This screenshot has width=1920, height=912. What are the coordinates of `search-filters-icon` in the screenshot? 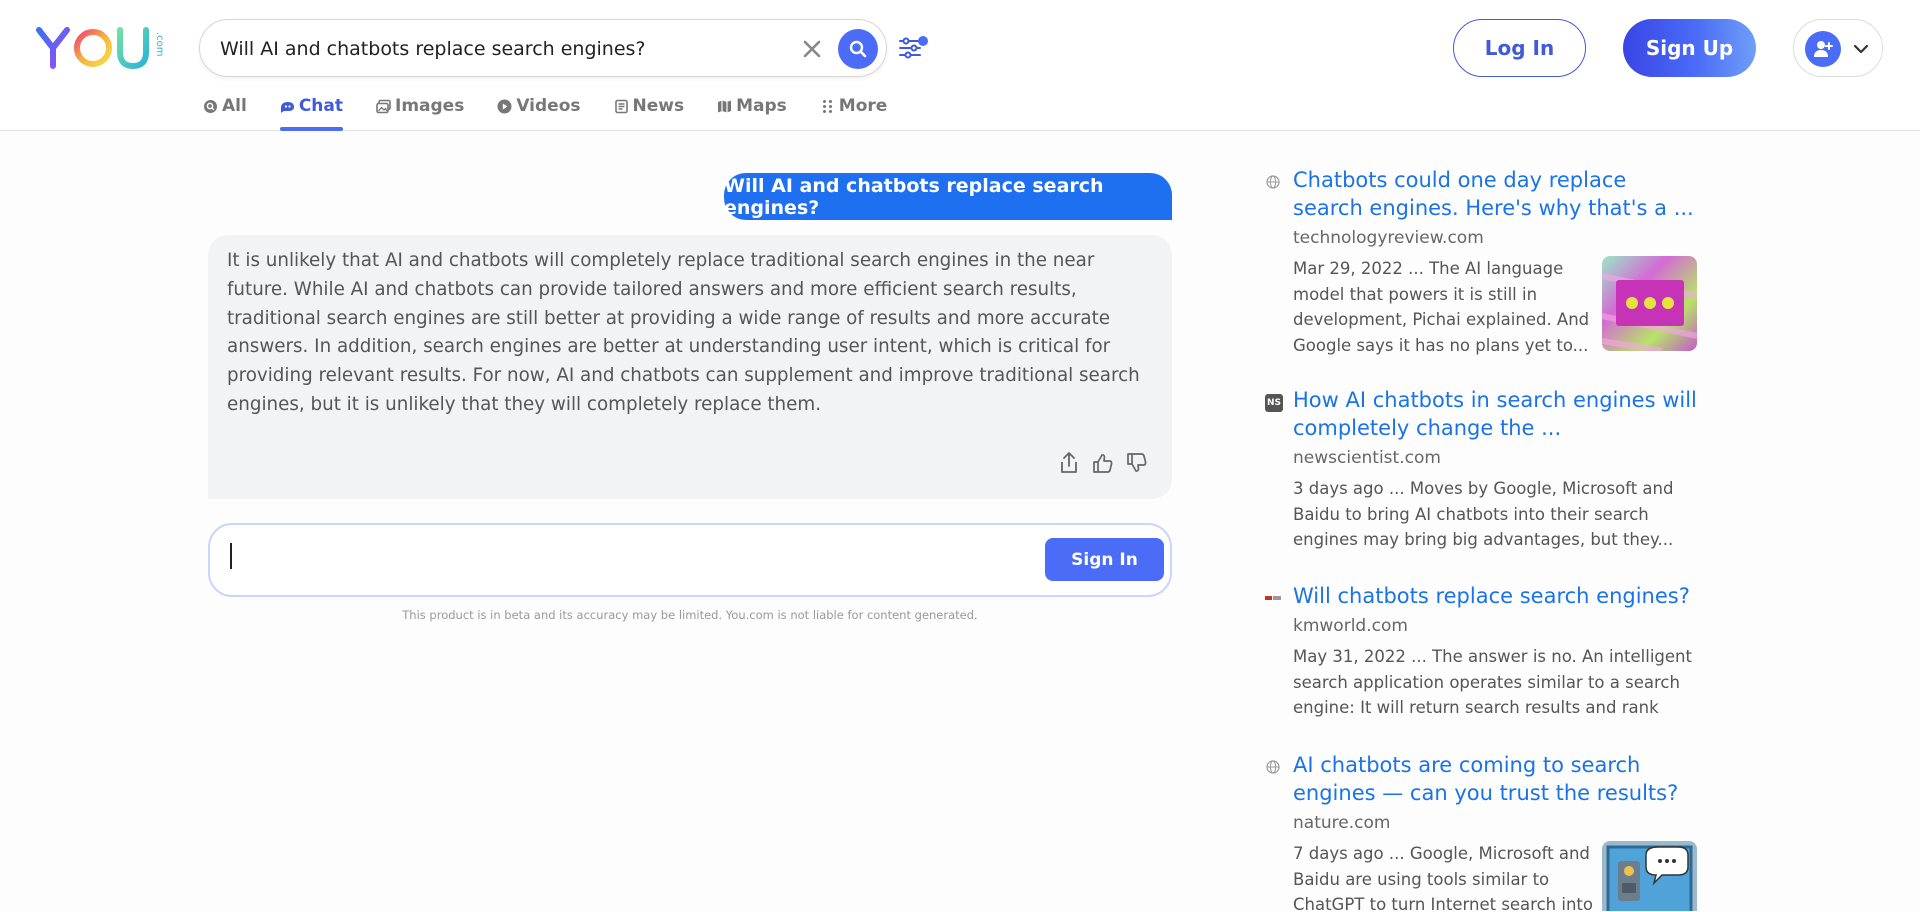 It's located at (915, 48).